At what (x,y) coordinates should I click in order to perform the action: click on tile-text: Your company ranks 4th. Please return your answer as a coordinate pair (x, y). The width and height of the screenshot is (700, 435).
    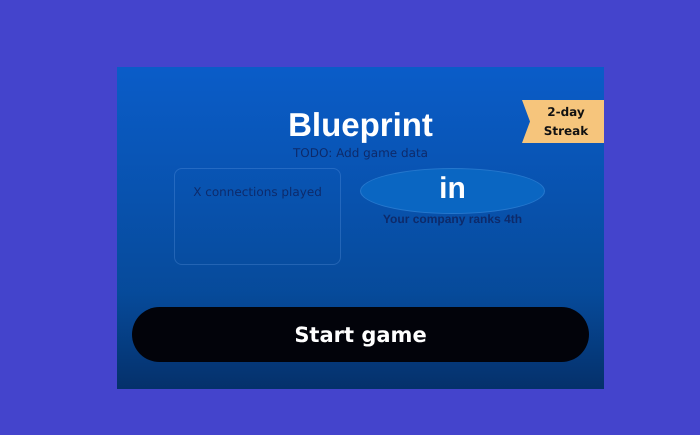
    Looking at the image, I should click on (452, 219).